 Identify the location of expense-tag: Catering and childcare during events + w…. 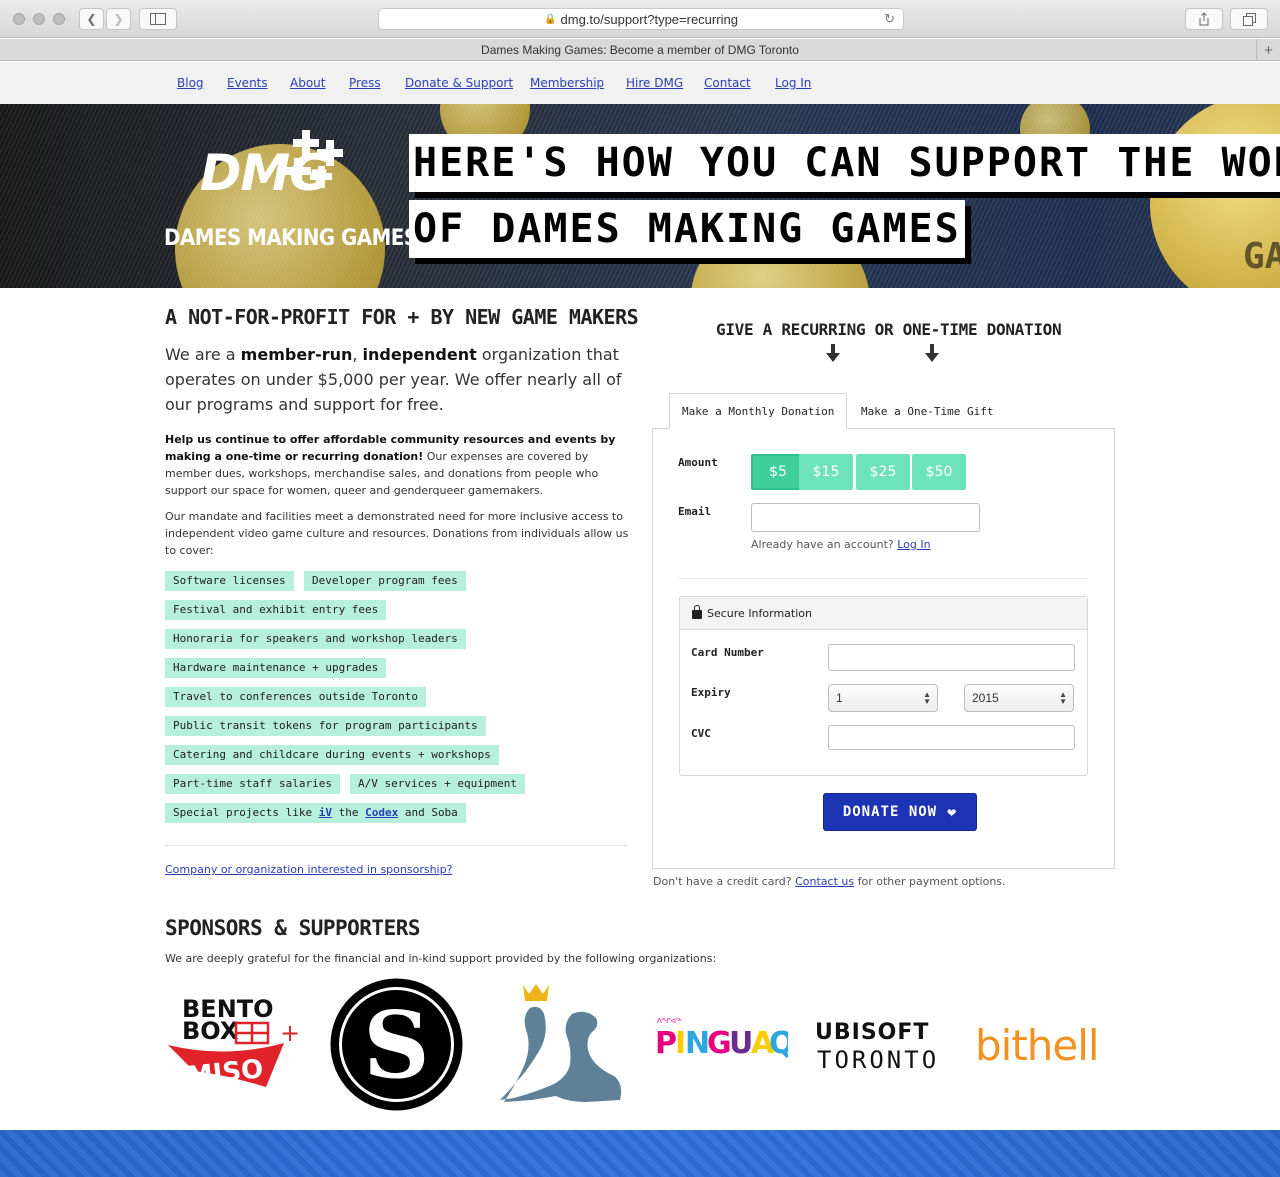
(332, 755).